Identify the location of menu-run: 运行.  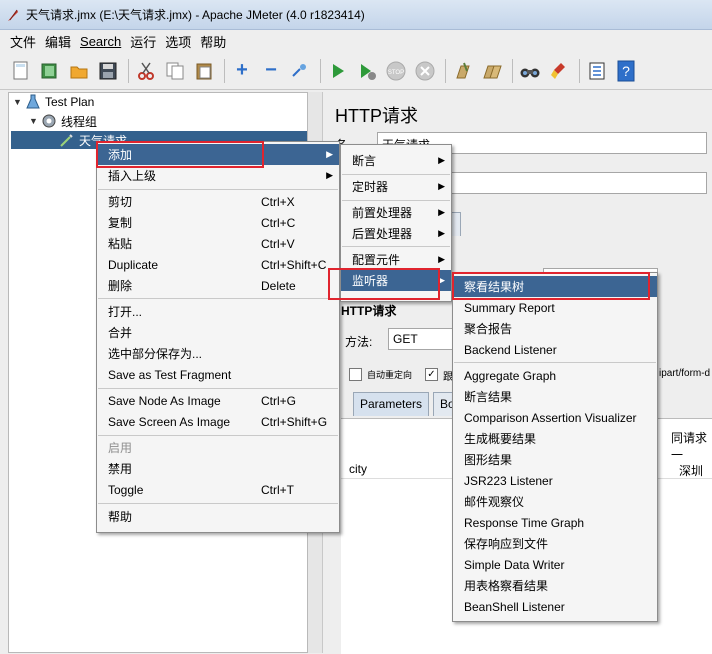
(143, 41).